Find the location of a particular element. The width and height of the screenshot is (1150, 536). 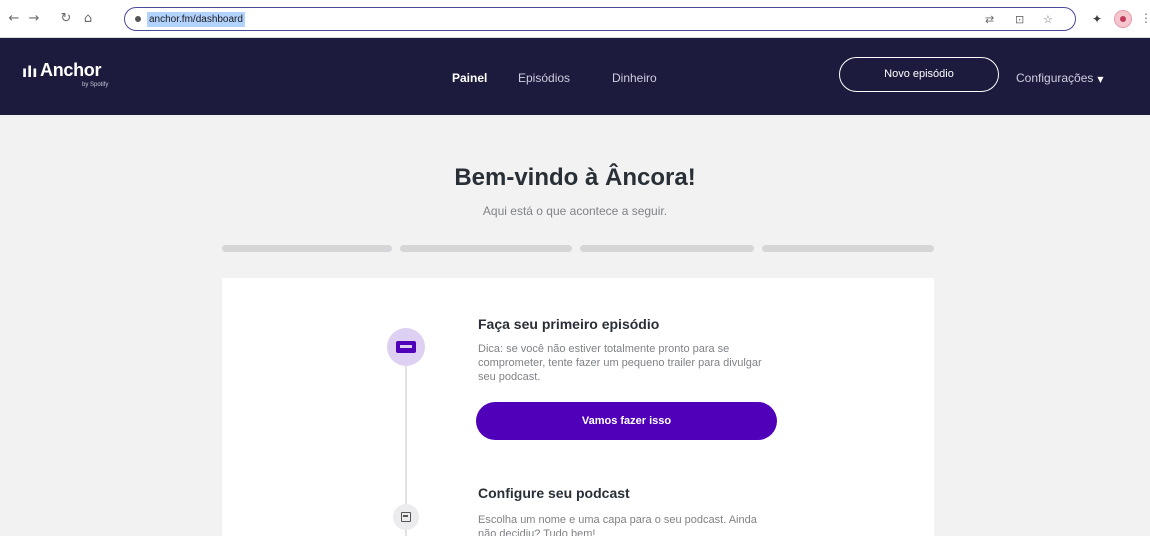

anchor-mark-icon: ılı is located at coordinates (30, 72).